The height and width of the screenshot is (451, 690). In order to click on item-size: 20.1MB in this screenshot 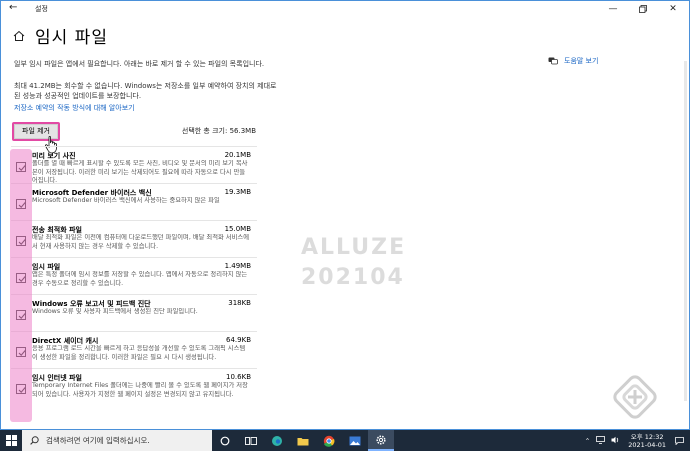, I will do `click(237, 155)`.